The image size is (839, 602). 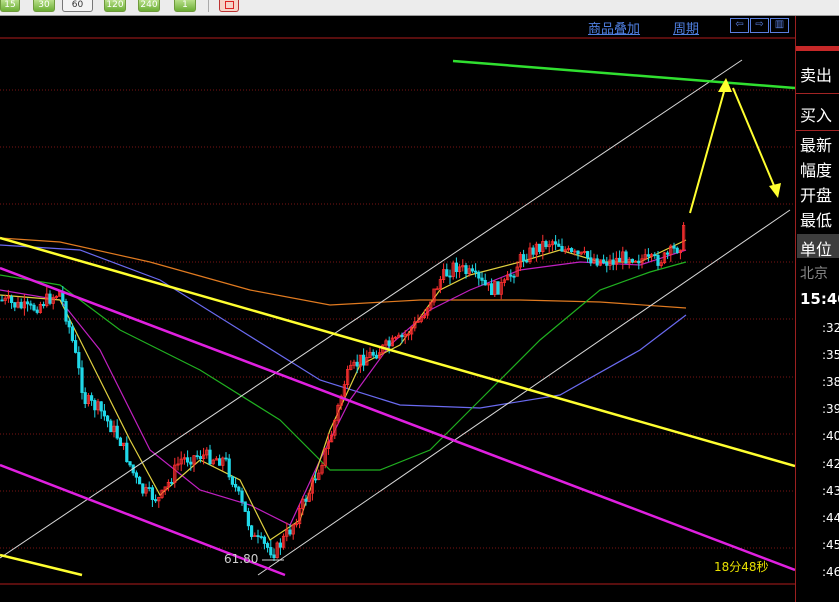 What do you see at coordinates (830, 409) in the screenshot?
I see `tick-time: :39` at bounding box center [830, 409].